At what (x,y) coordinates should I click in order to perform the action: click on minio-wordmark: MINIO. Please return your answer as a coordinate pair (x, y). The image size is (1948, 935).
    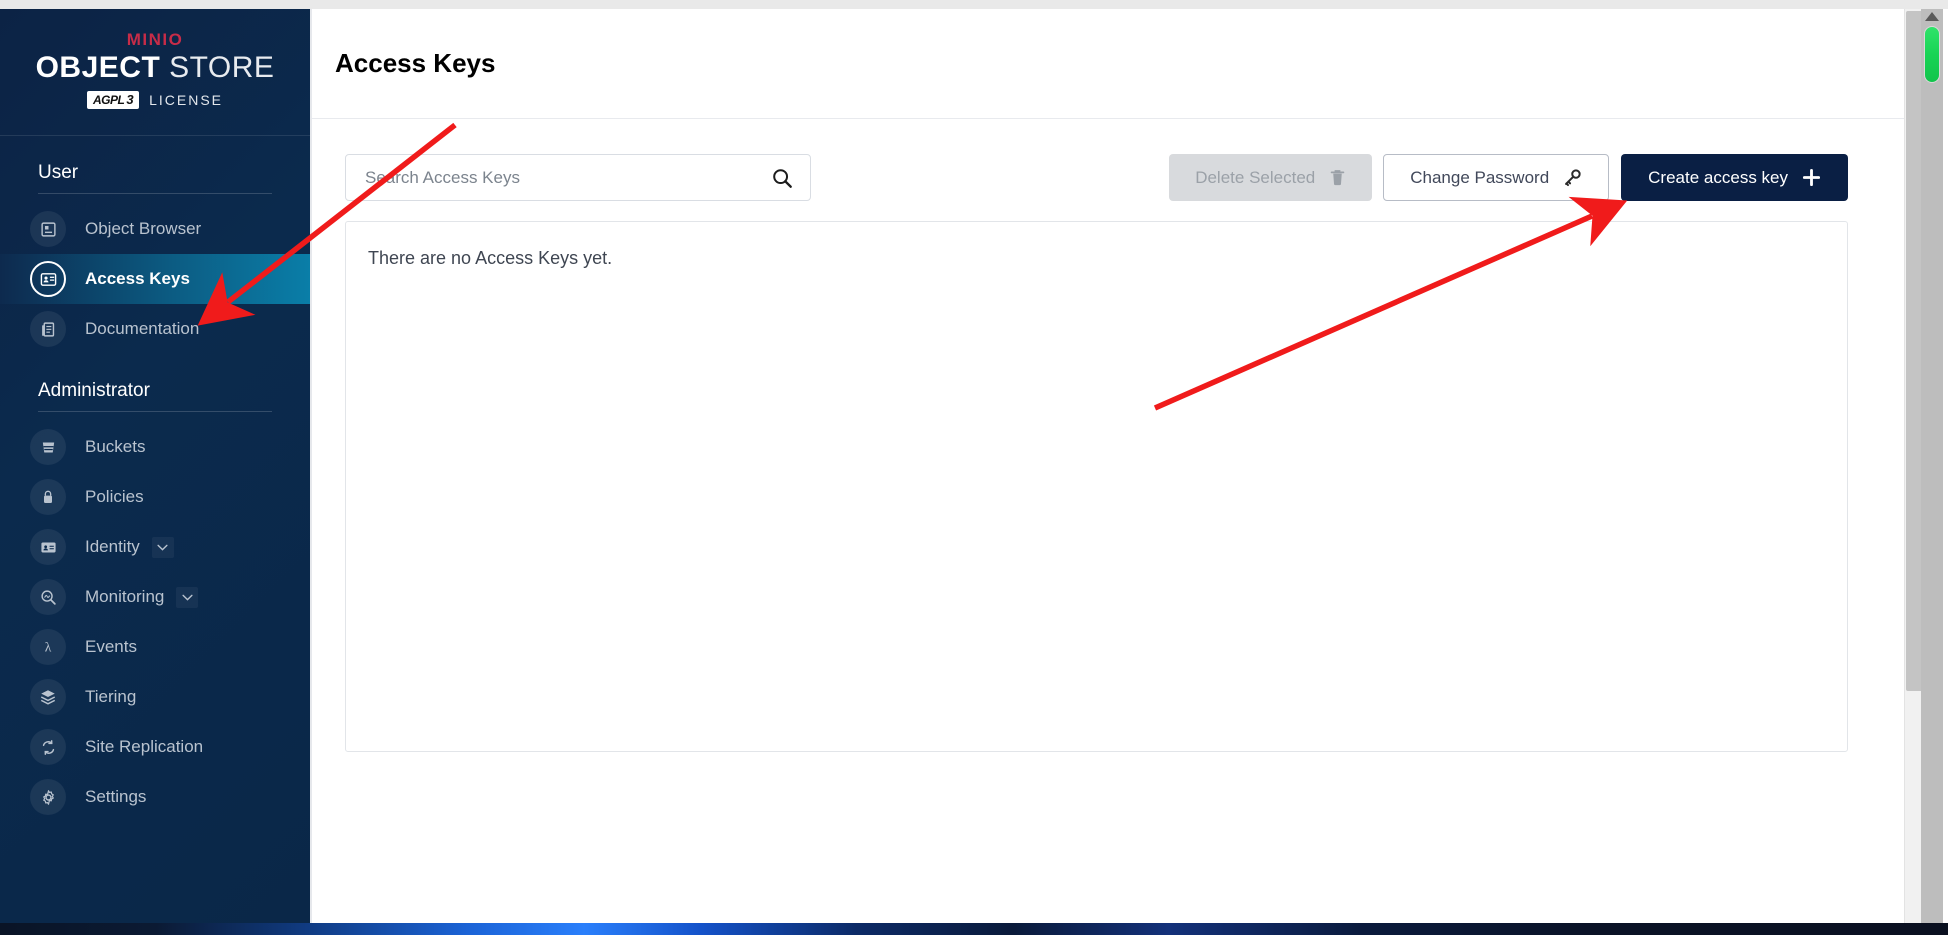
    Looking at the image, I should click on (155, 39).